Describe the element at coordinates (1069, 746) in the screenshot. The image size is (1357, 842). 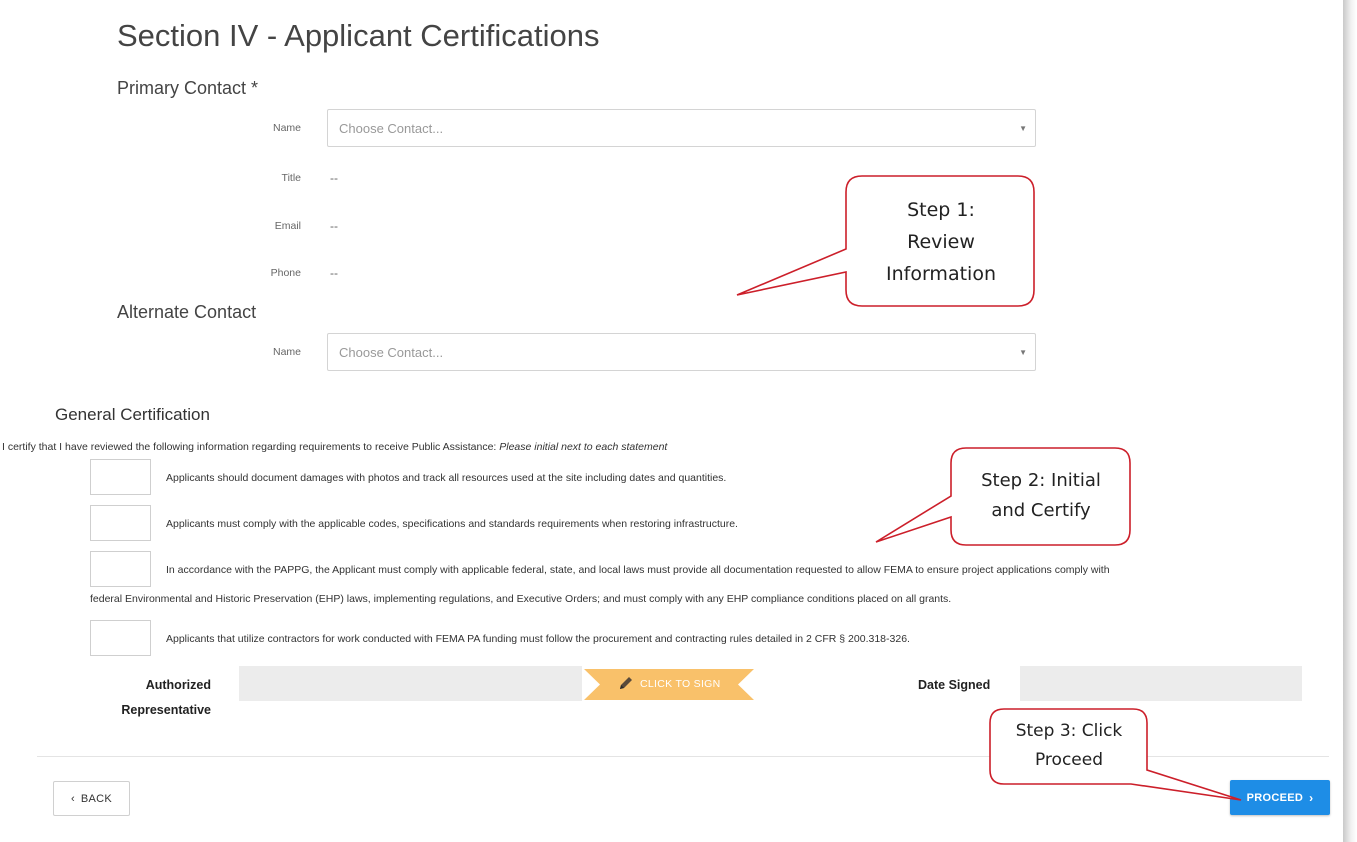
I see `callout-step3: Step 3: Click Proceed` at that location.